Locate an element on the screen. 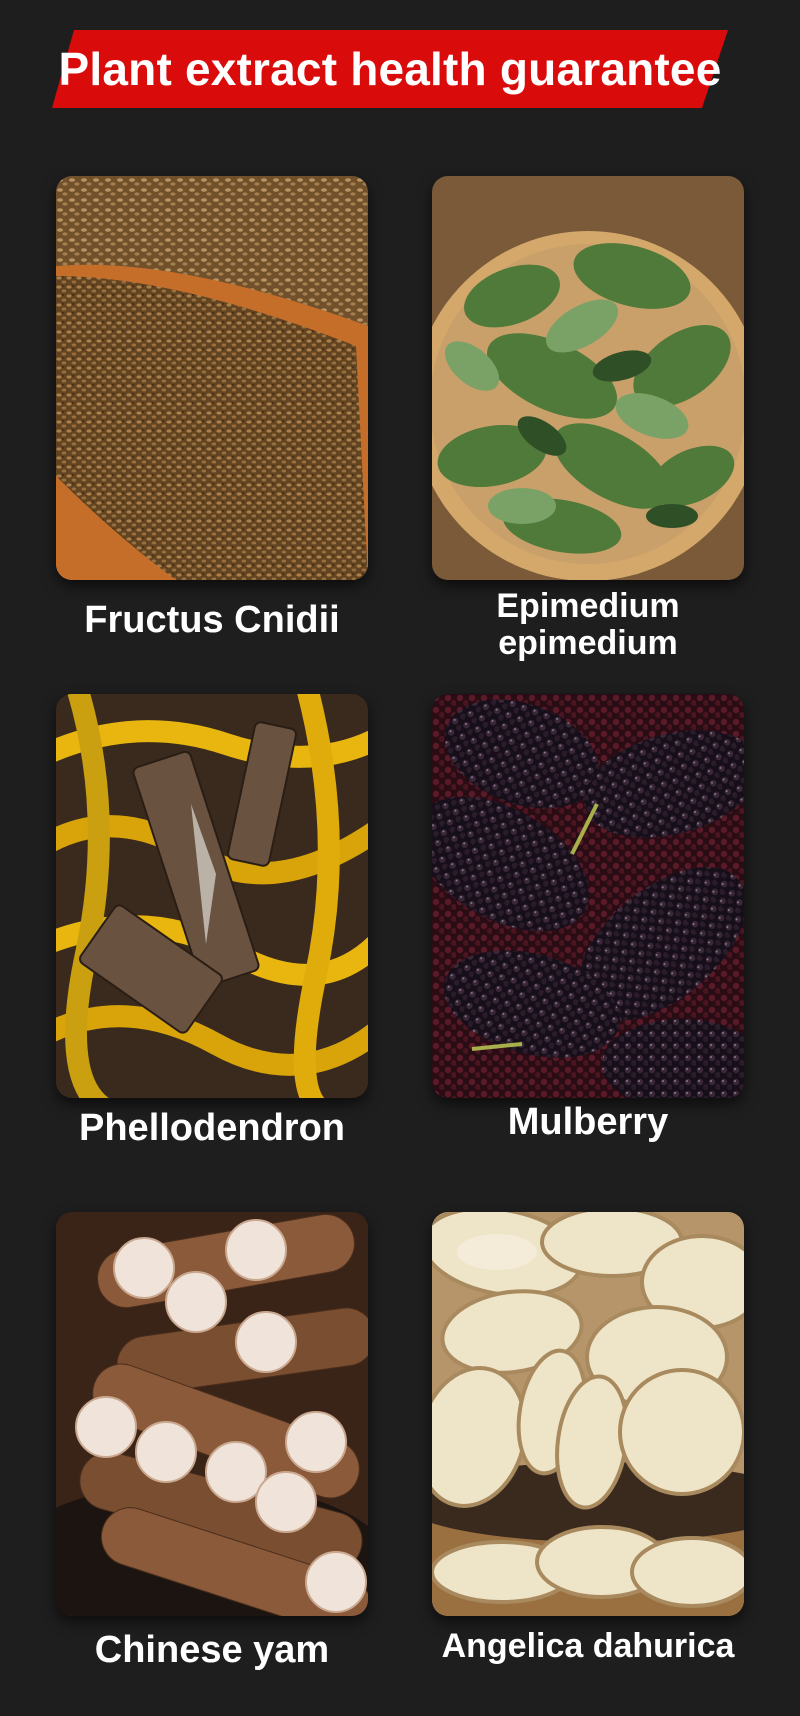 This screenshot has height=1716, width=800. product-image-epimedium is located at coordinates (588, 378).